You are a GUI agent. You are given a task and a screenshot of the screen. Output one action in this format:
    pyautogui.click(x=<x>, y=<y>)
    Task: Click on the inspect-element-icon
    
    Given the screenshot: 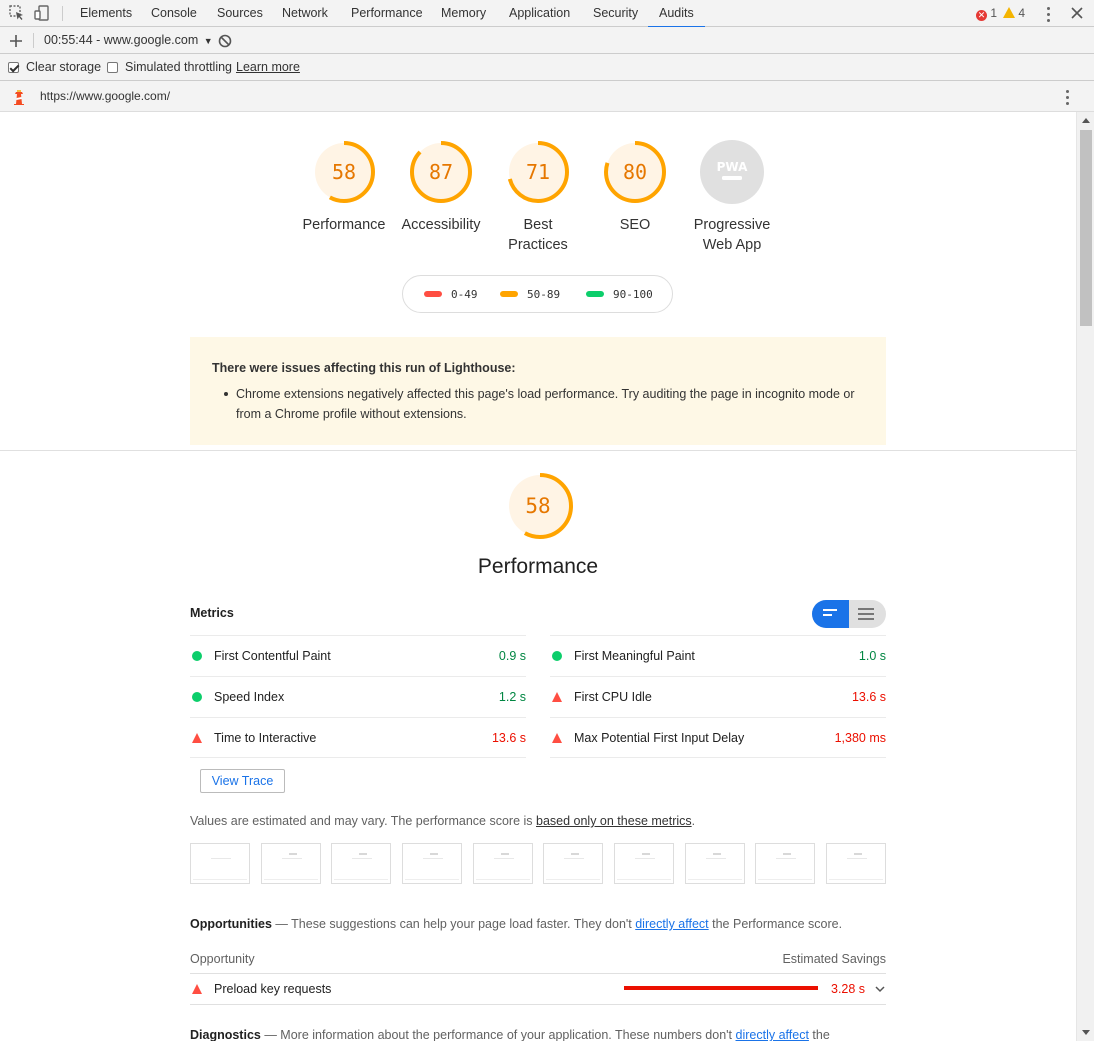 What is the action you would take?
    pyautogui.click(x=17, y=13)
    